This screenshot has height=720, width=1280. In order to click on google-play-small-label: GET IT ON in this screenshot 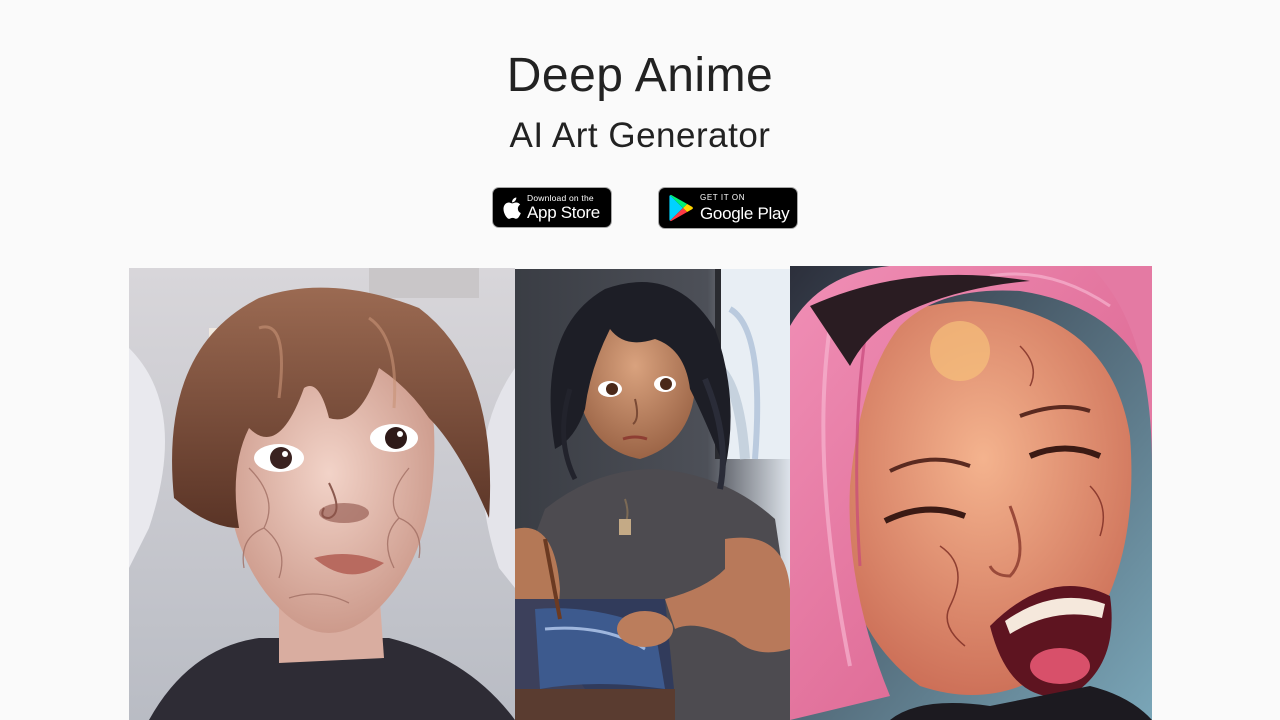, I will do `click(723, 197)`.